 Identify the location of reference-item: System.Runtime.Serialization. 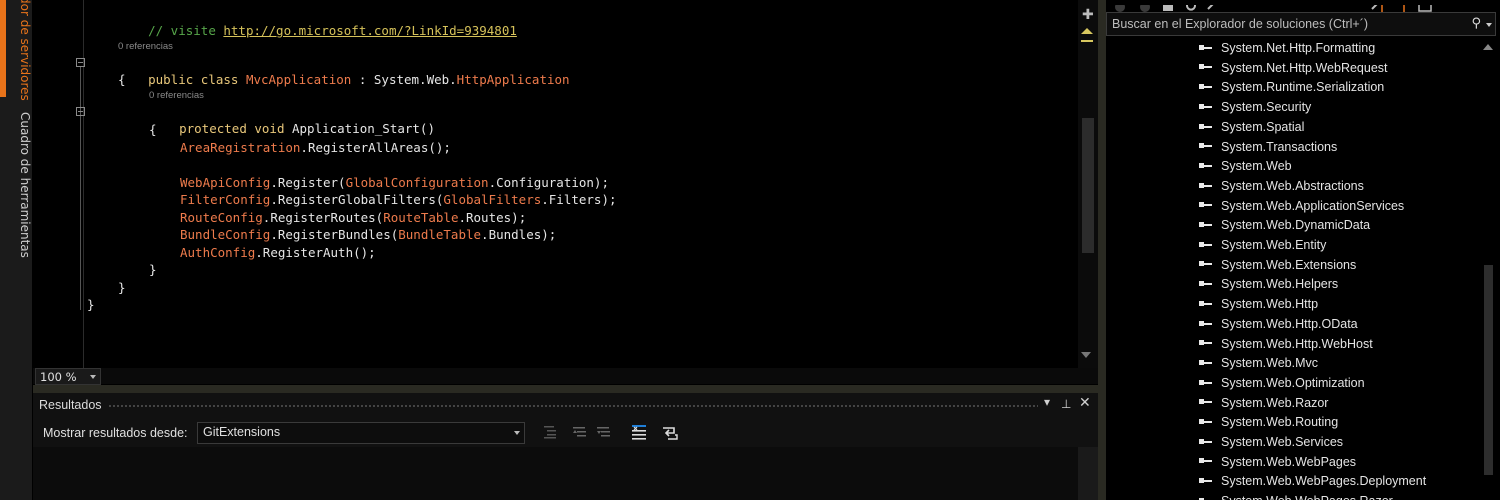
(1291, 89).